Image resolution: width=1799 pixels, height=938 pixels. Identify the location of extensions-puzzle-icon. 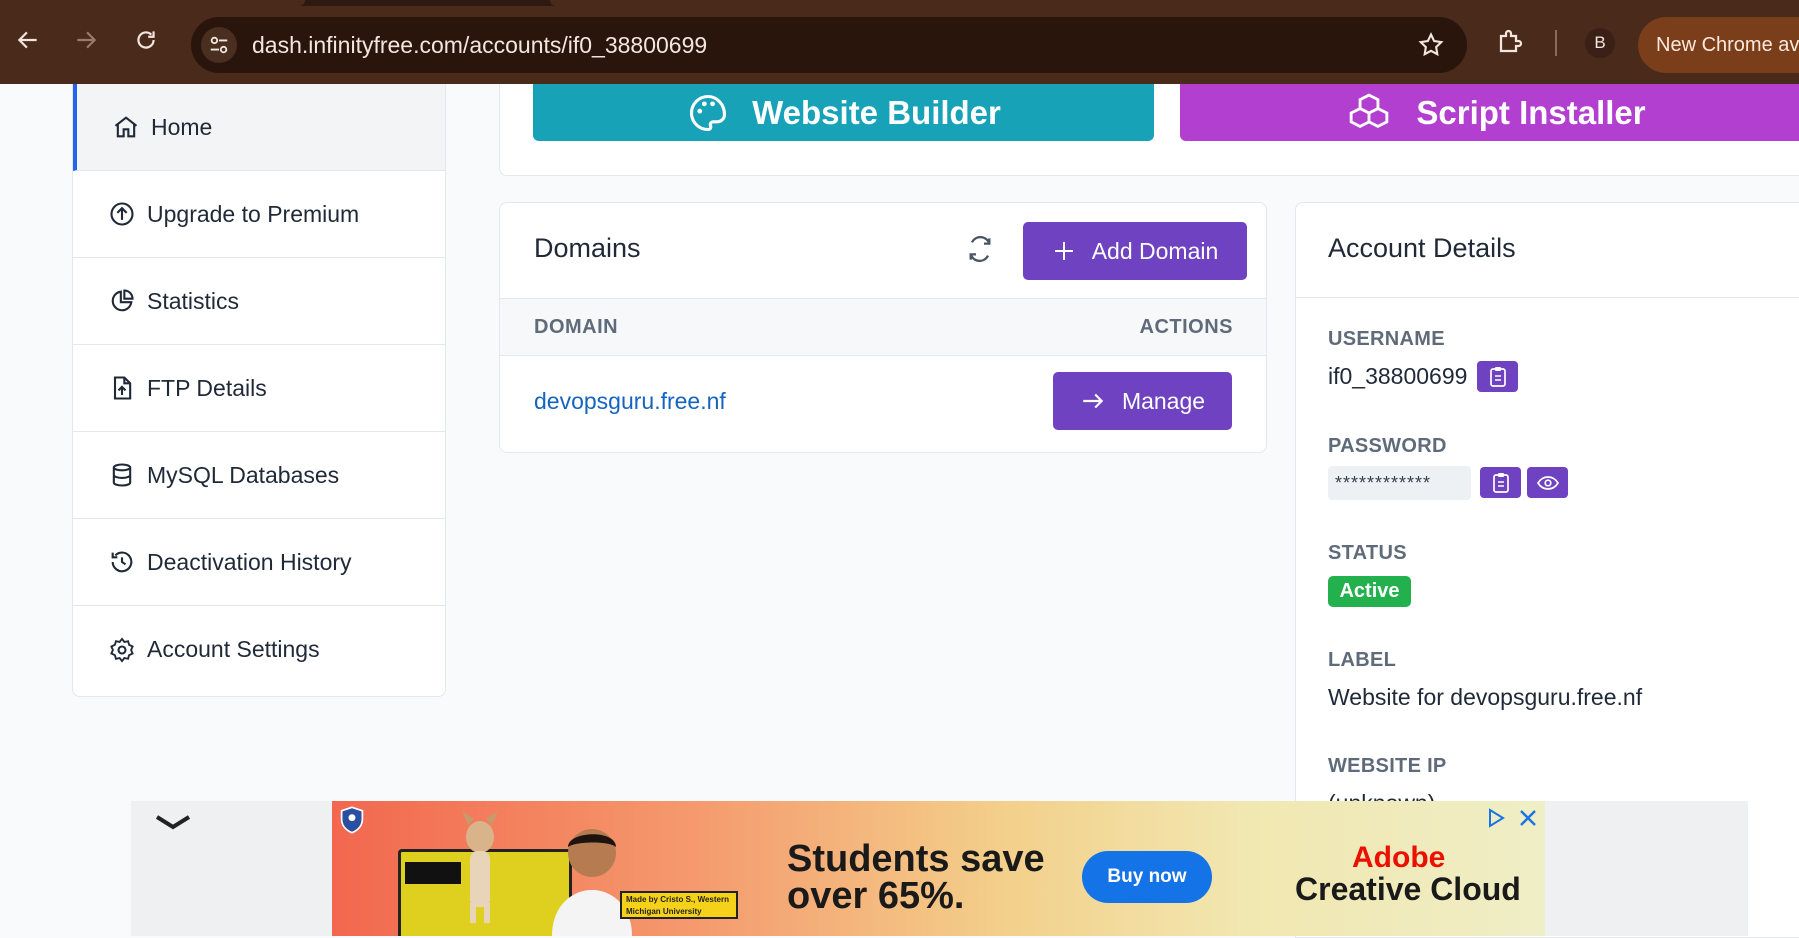
(1511, 43).